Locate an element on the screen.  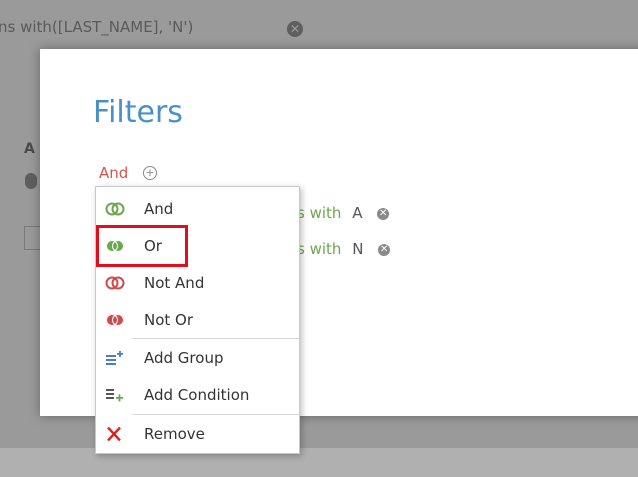
group-operator-link: And is located at coordinates (113, 173).